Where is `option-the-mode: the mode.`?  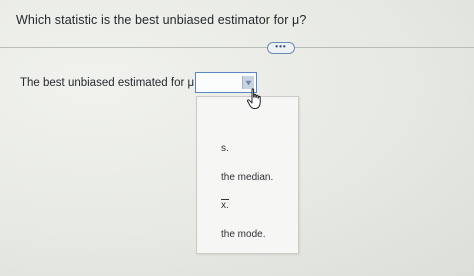
option-the-mode: the mode. is located at coordinates (243, 234).